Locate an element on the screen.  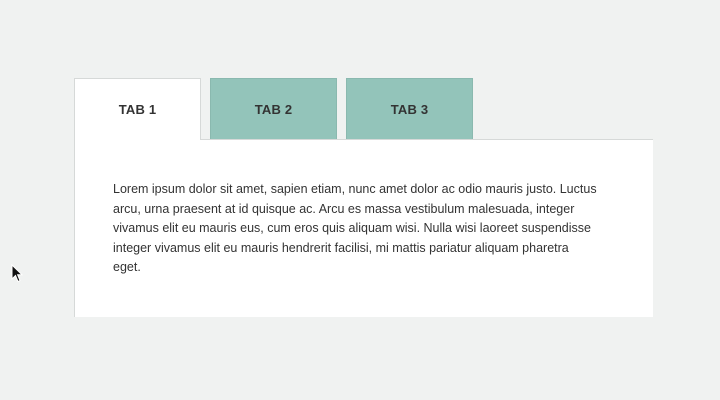
tab-bar: TAB 1 TAB 2 TAB 3 is located at coordinates (363, 109).